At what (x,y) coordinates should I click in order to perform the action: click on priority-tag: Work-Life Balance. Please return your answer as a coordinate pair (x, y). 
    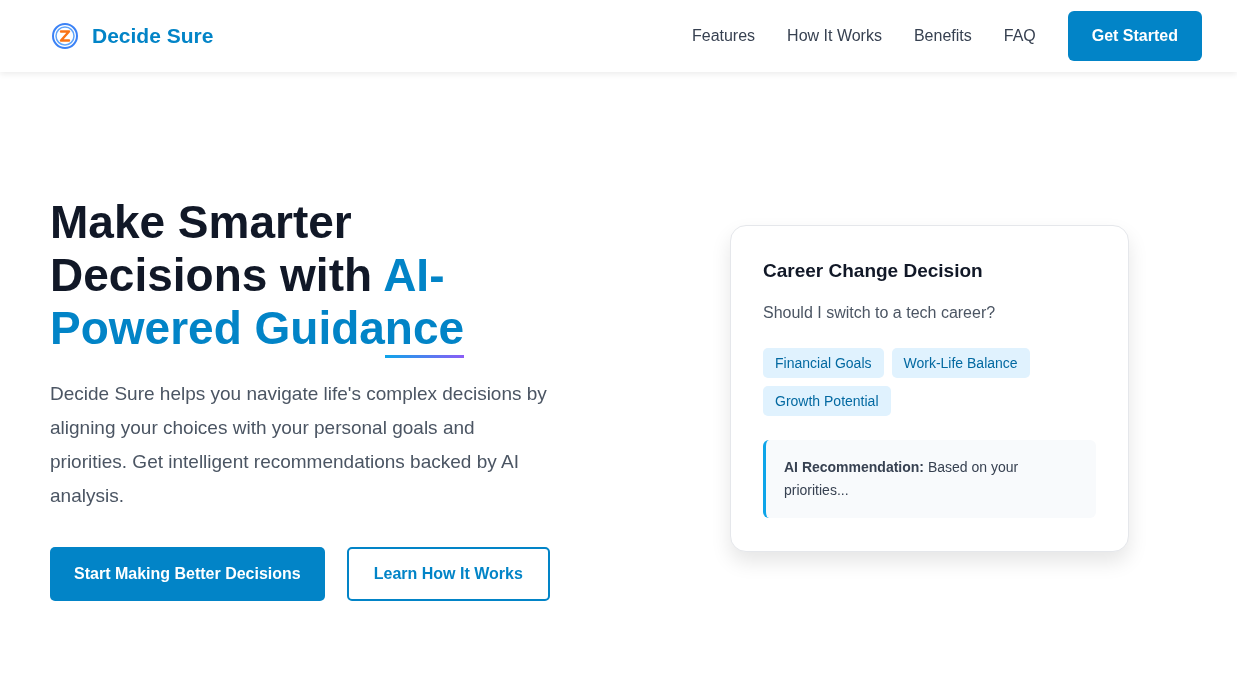
    Looking at the image, I should click on (960, 363).